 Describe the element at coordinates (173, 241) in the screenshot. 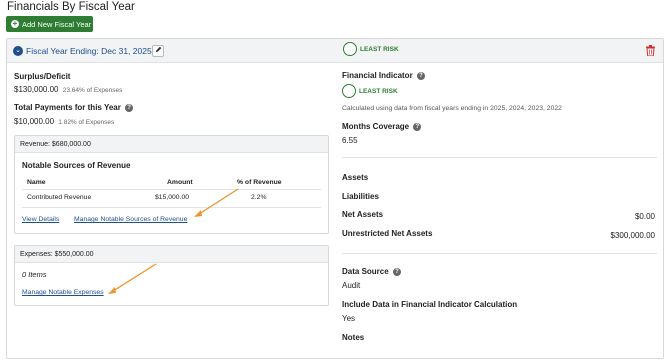

I see `arrow-annotation` at that location.